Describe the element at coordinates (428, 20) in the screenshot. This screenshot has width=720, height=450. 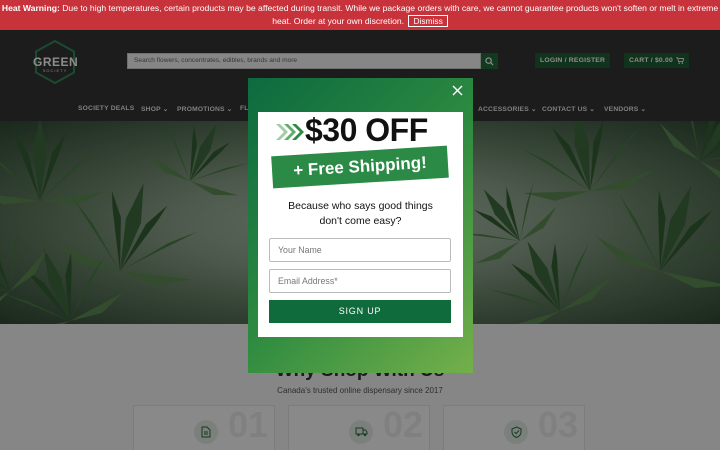
I see `dismiss-button: Dismiss` at that location.